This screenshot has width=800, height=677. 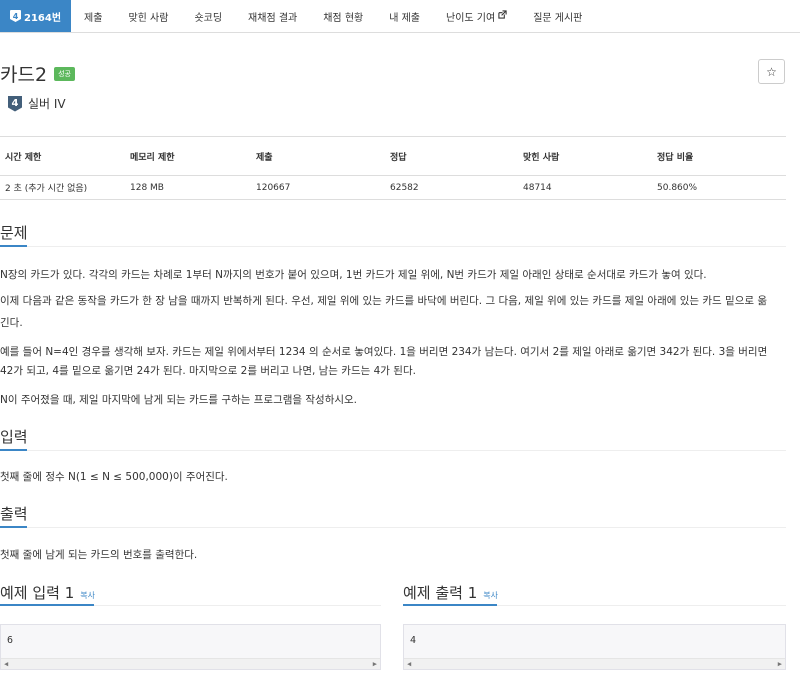 I want to click on tab-problem-label: 2164번, so click(x=43, y=18).